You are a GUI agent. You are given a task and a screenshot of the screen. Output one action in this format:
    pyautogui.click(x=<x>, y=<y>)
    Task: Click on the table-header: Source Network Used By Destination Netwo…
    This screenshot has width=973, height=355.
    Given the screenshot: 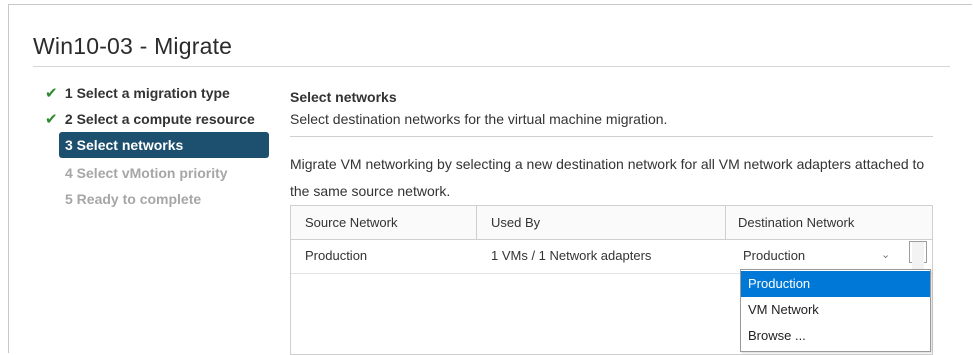 What is the action you would take?
    pyautogui.click(x=611, y=223)
    